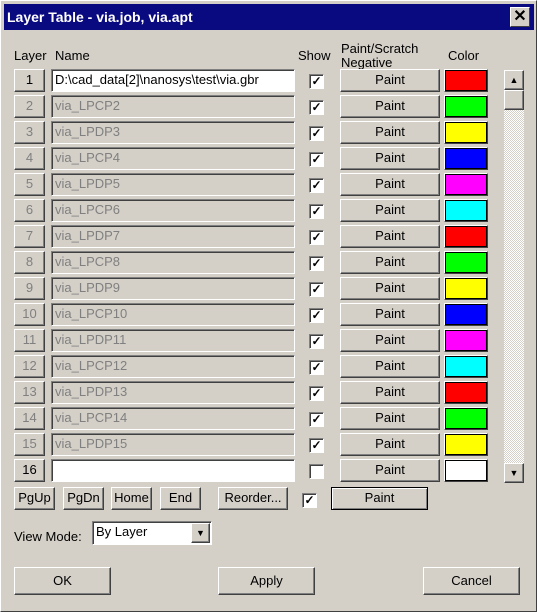 The height and width of the screenshot is (612, 537). Describe the element at coordinates (72, 55) in the screenshot. I see `header-name: Name` at that location.